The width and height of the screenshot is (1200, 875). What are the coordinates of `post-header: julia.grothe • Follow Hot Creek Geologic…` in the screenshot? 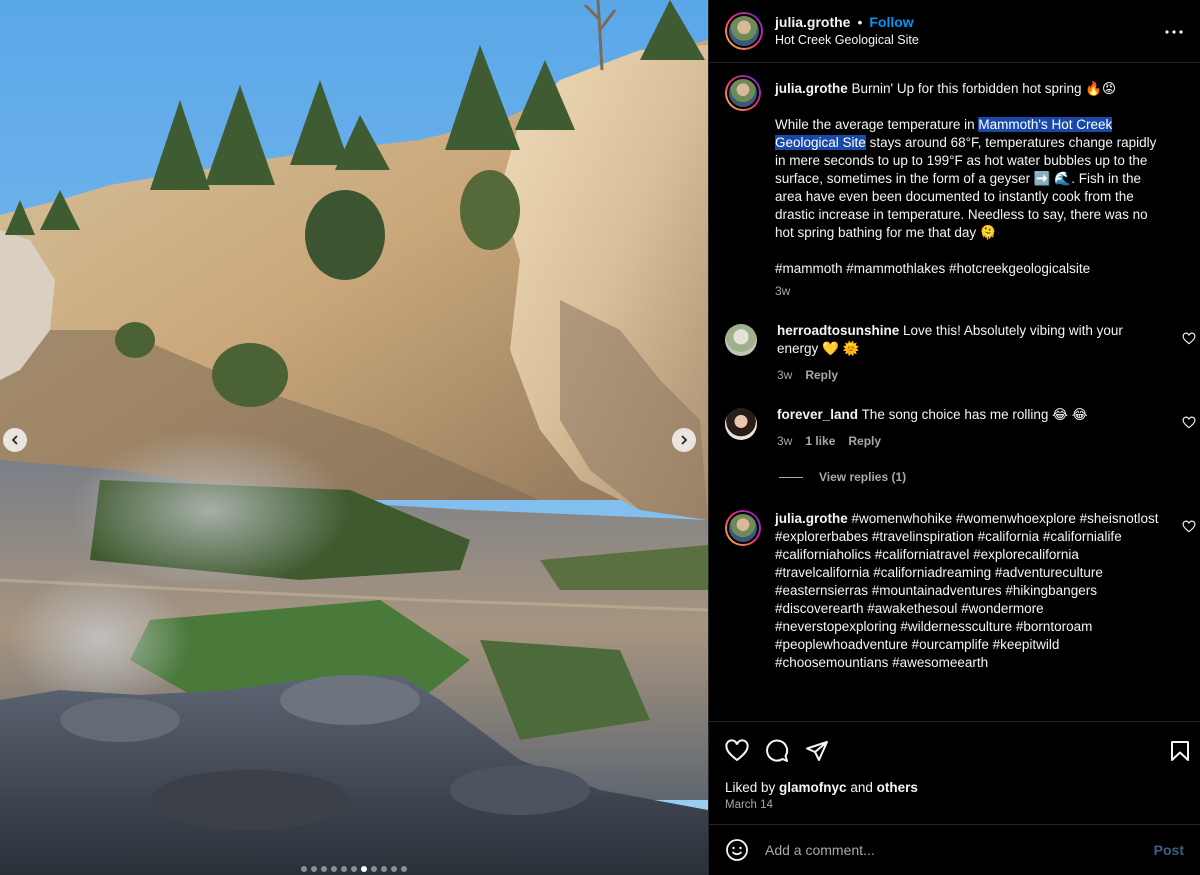 It's located at (954, 31).